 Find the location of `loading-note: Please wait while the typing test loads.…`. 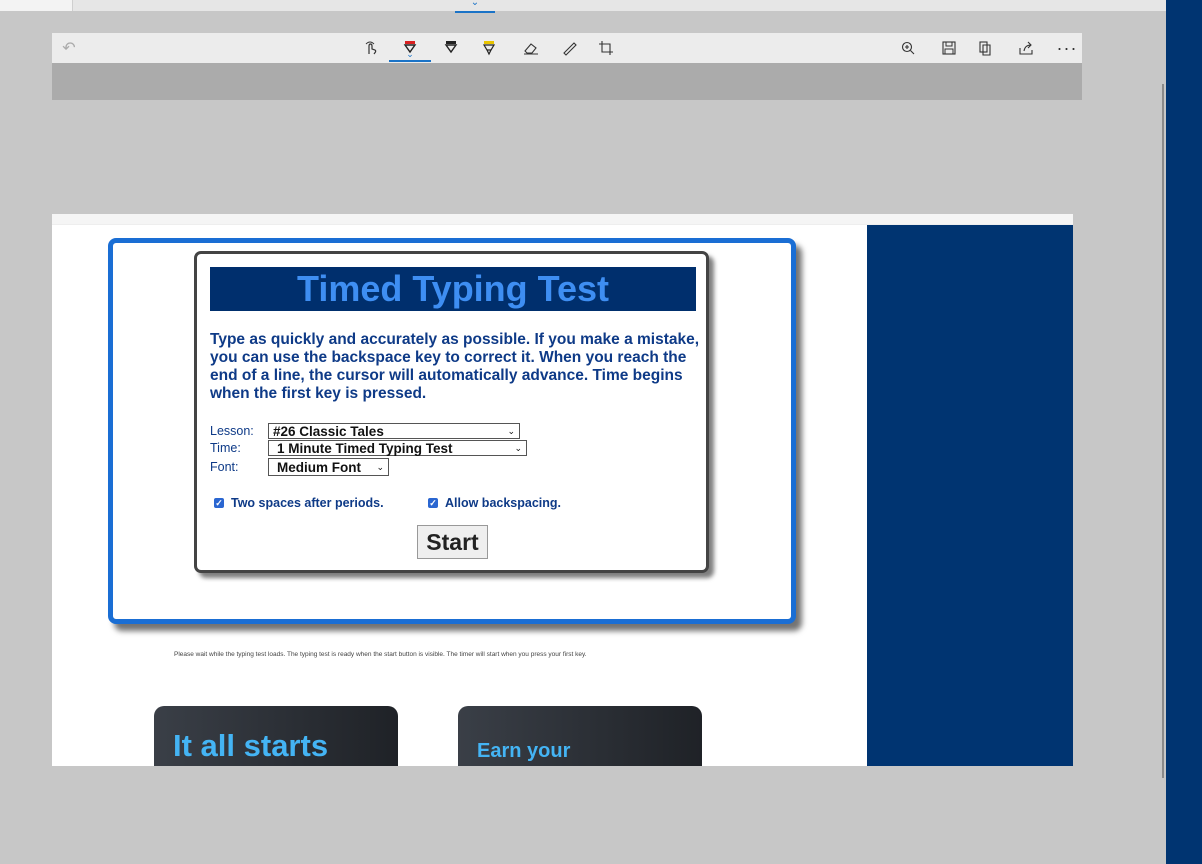

loading-note: Please wait while the typing test loads.… is located at coordinates (380, 654).